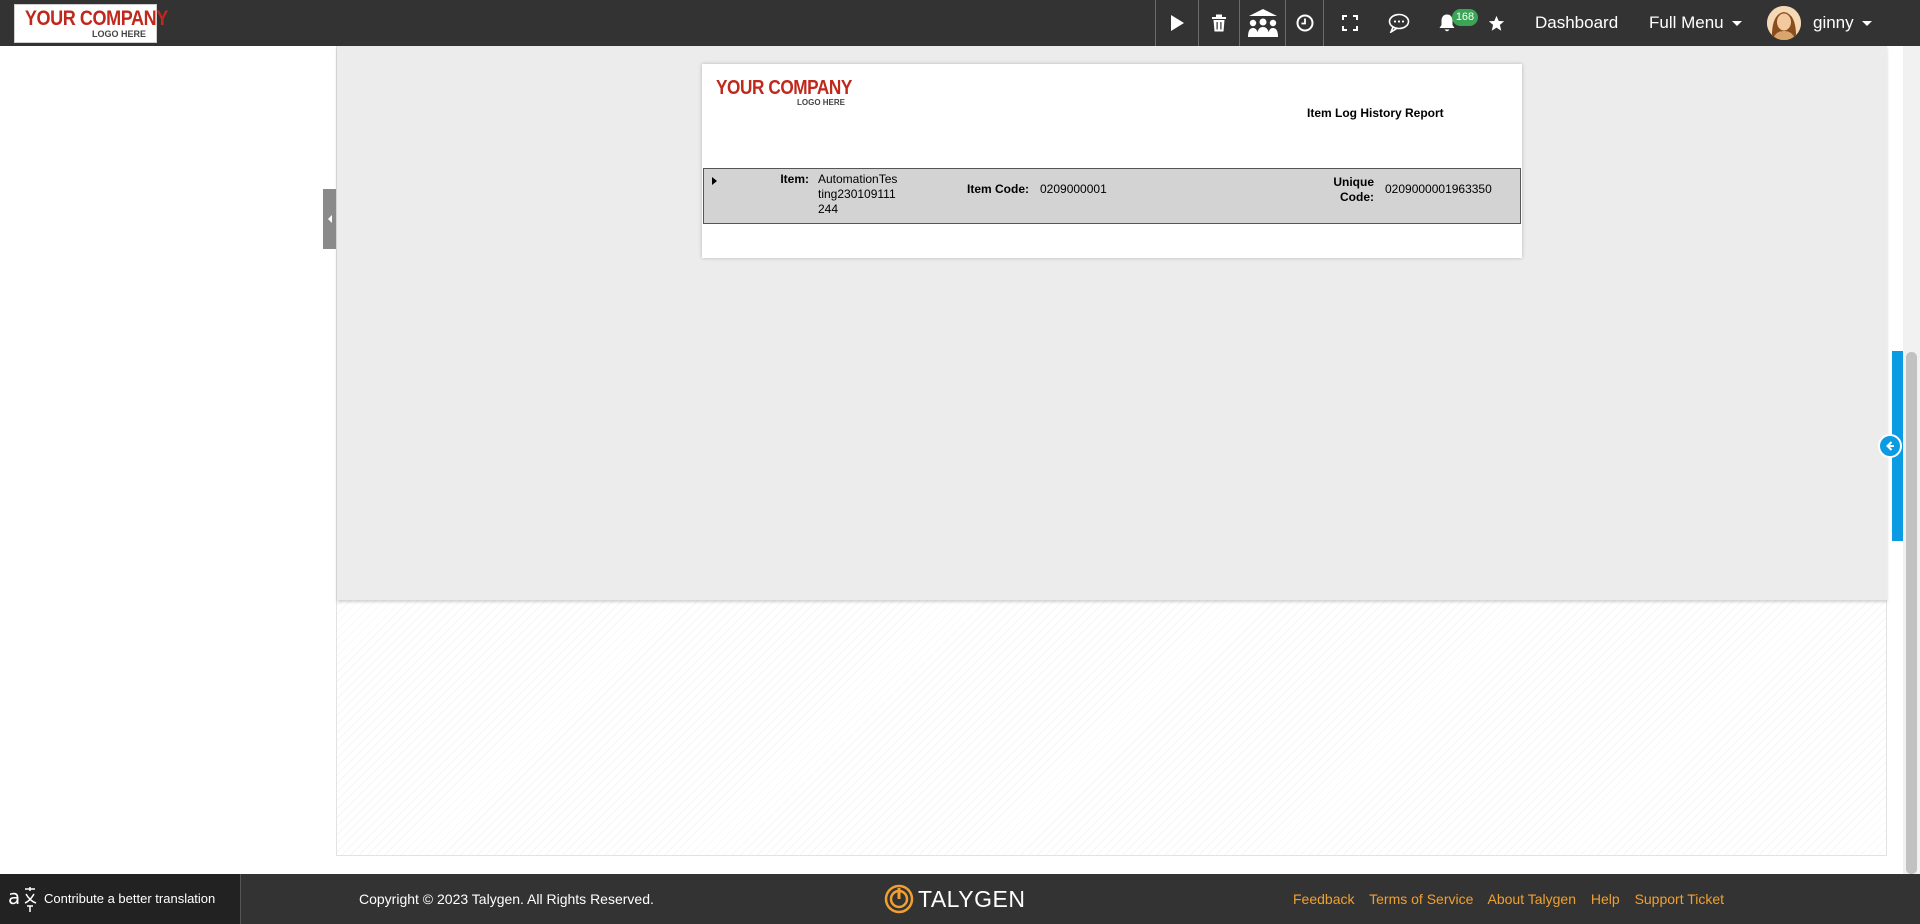  What do you see at coordinates (1357, 197) in the screenshot?
I see `unique-code-label-line: Code:` at bounding box center [1357, 197].